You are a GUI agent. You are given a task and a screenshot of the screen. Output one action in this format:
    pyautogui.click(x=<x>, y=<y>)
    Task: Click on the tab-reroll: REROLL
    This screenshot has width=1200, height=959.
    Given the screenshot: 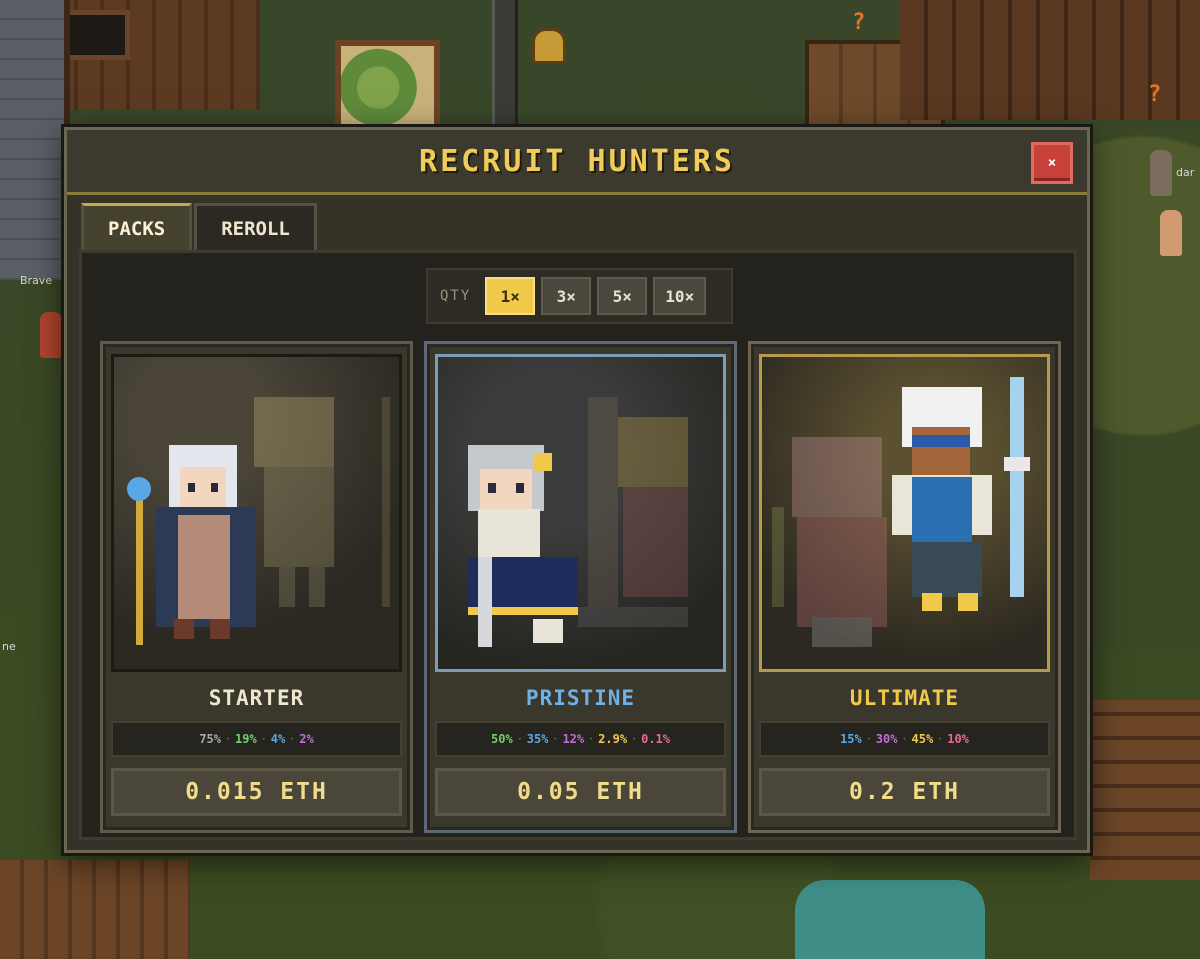 What is the action you would take?
    pyautogui.click(x=255, y=227)
    